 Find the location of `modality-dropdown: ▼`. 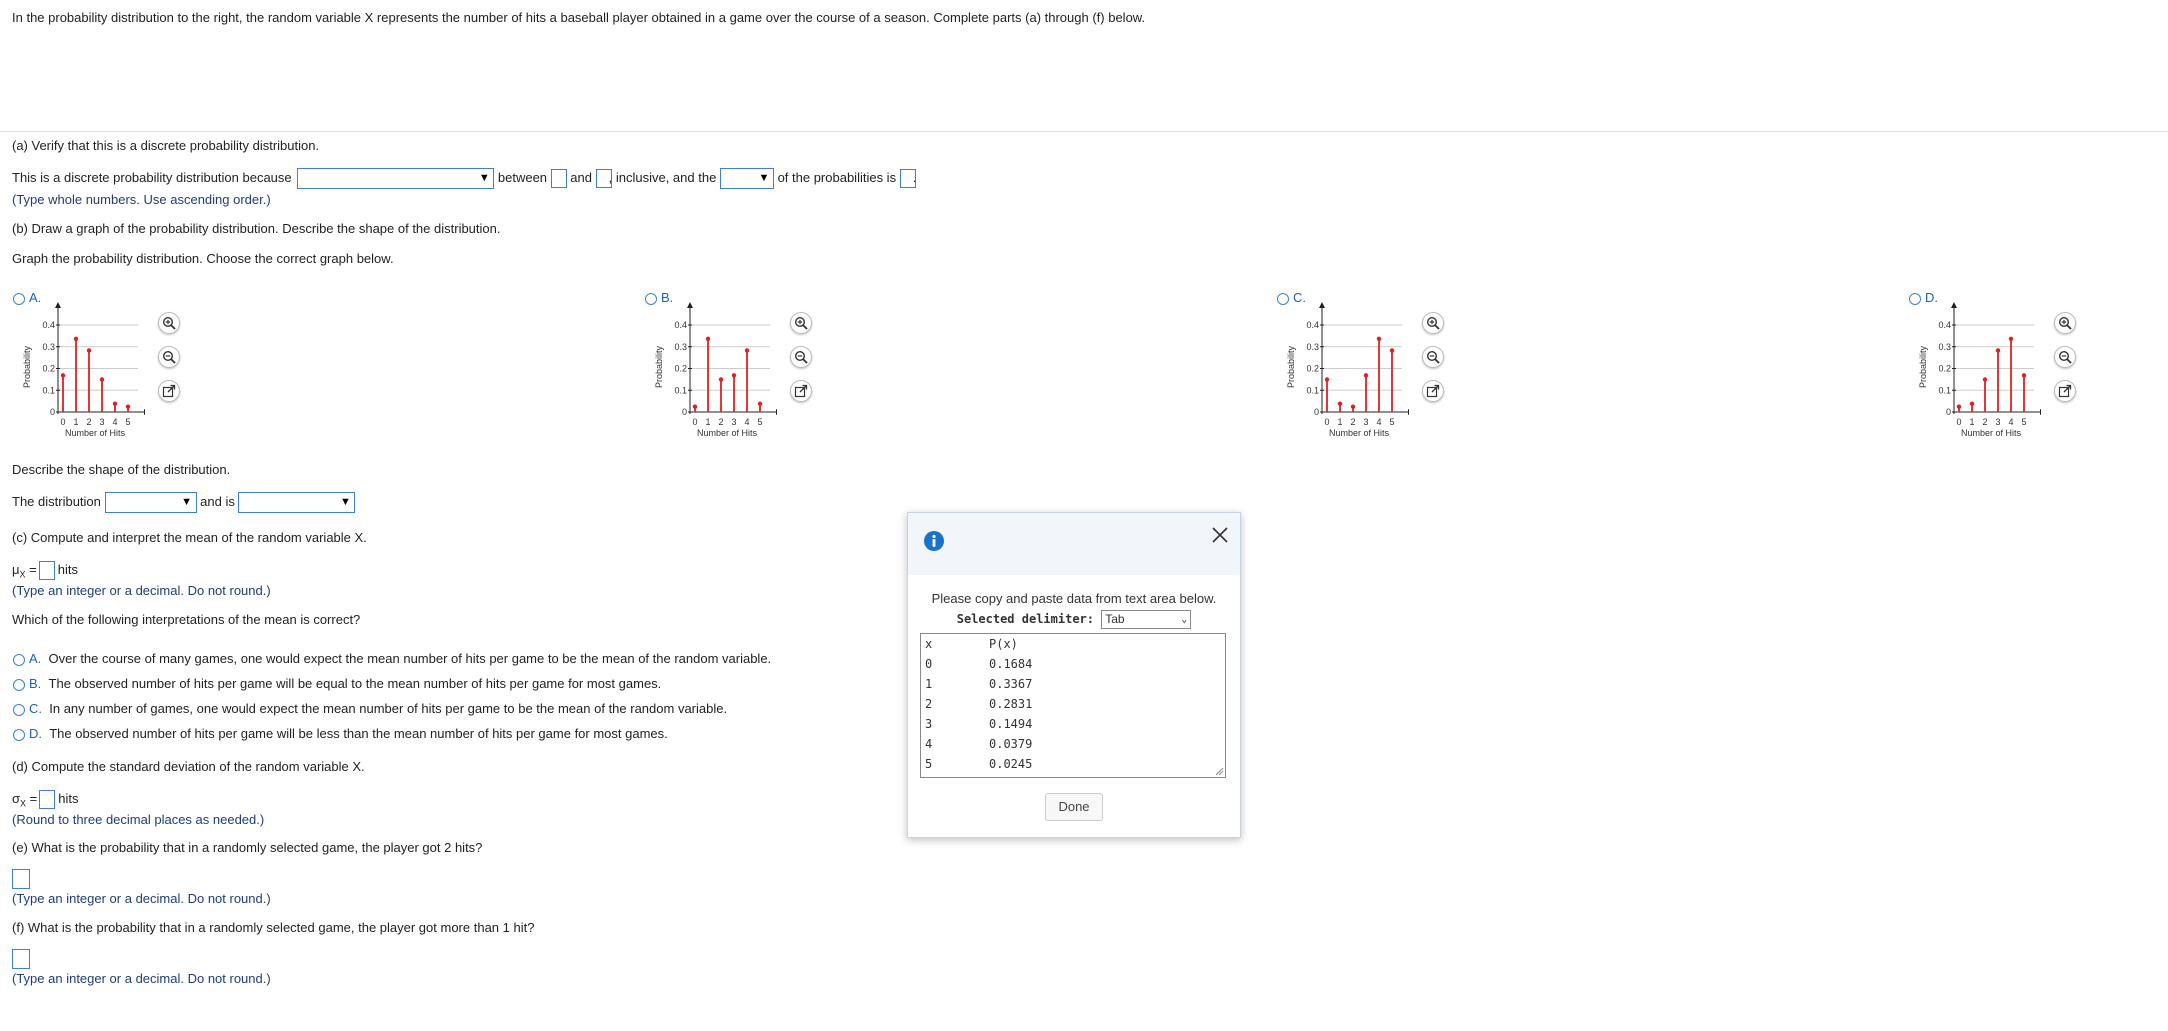

modality-dropdown: ▼ is located at coordinates (297, 502).